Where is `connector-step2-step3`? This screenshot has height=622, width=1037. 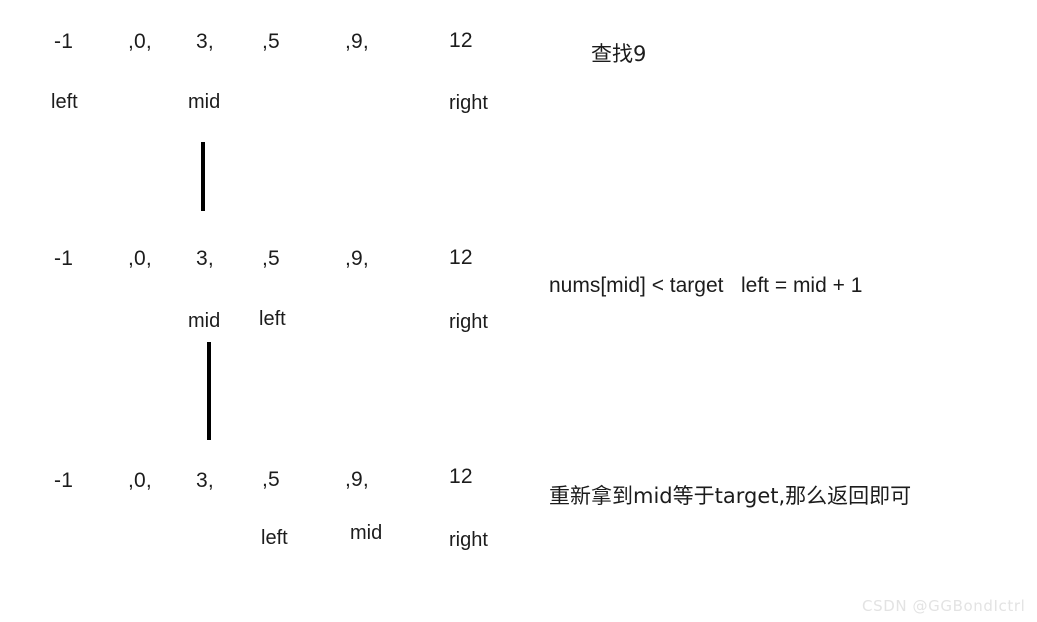 connector-step2-step3 is located at coordinates (209, 391).